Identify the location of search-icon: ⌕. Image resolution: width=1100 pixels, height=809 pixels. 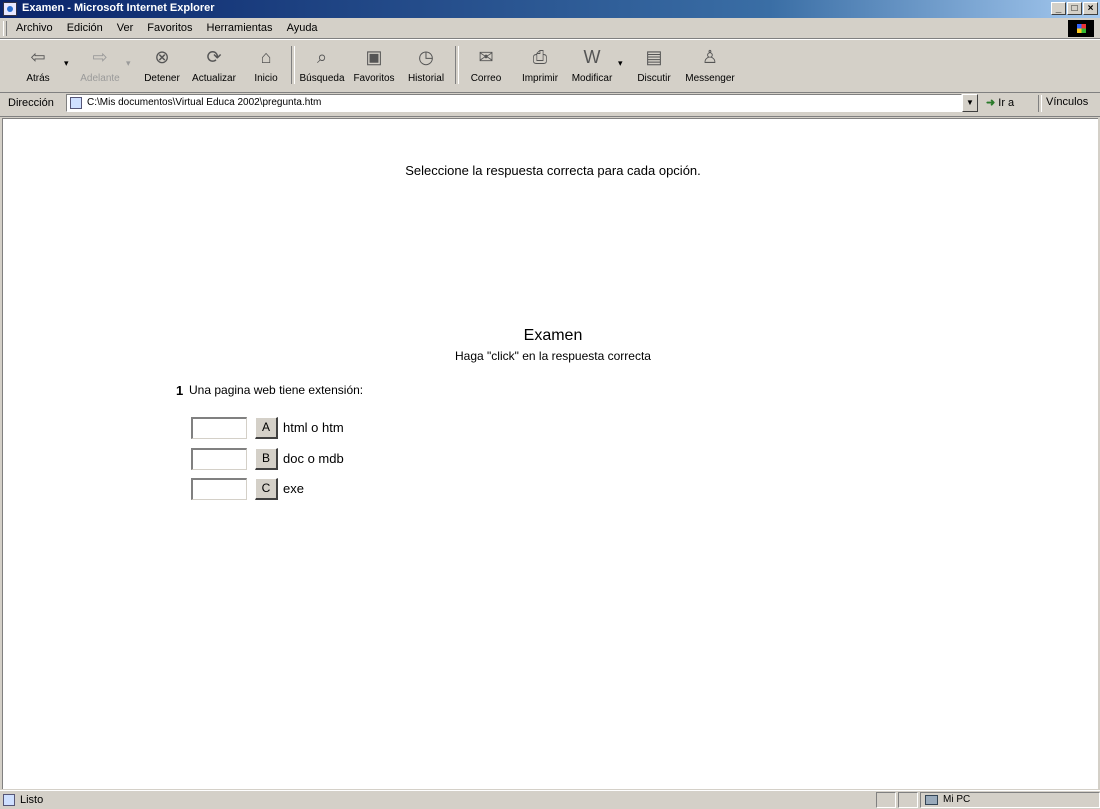
(322, 57).